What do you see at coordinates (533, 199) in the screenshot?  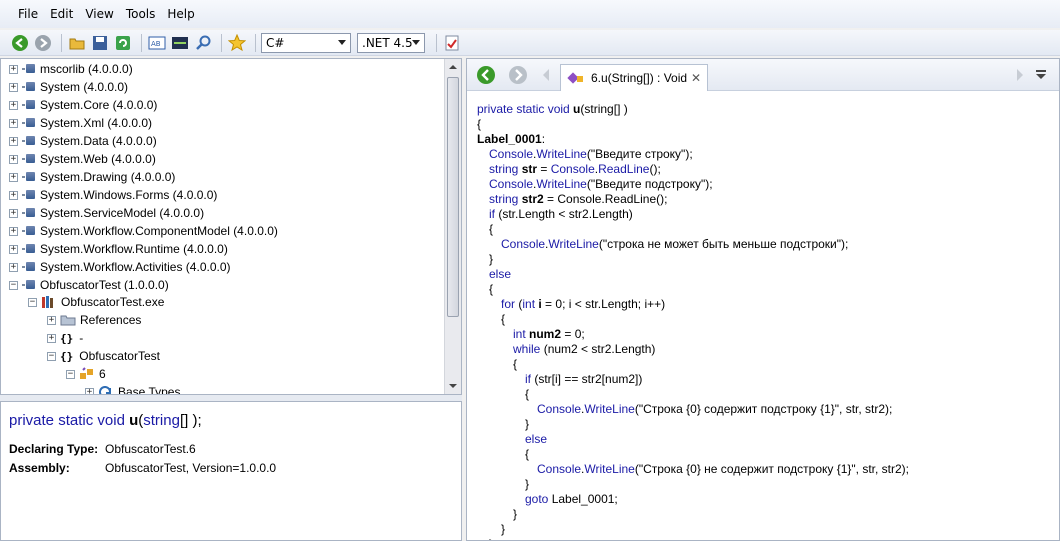 I see `code-identifier: str2` at bounding box center [533, 199].